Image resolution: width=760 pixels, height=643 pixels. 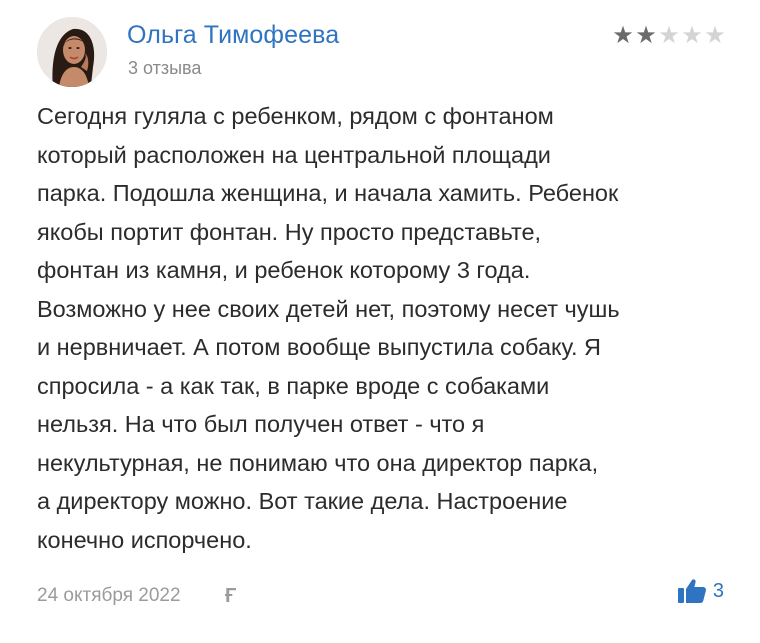 I want to click on avatar, so click(x=72, y=52).